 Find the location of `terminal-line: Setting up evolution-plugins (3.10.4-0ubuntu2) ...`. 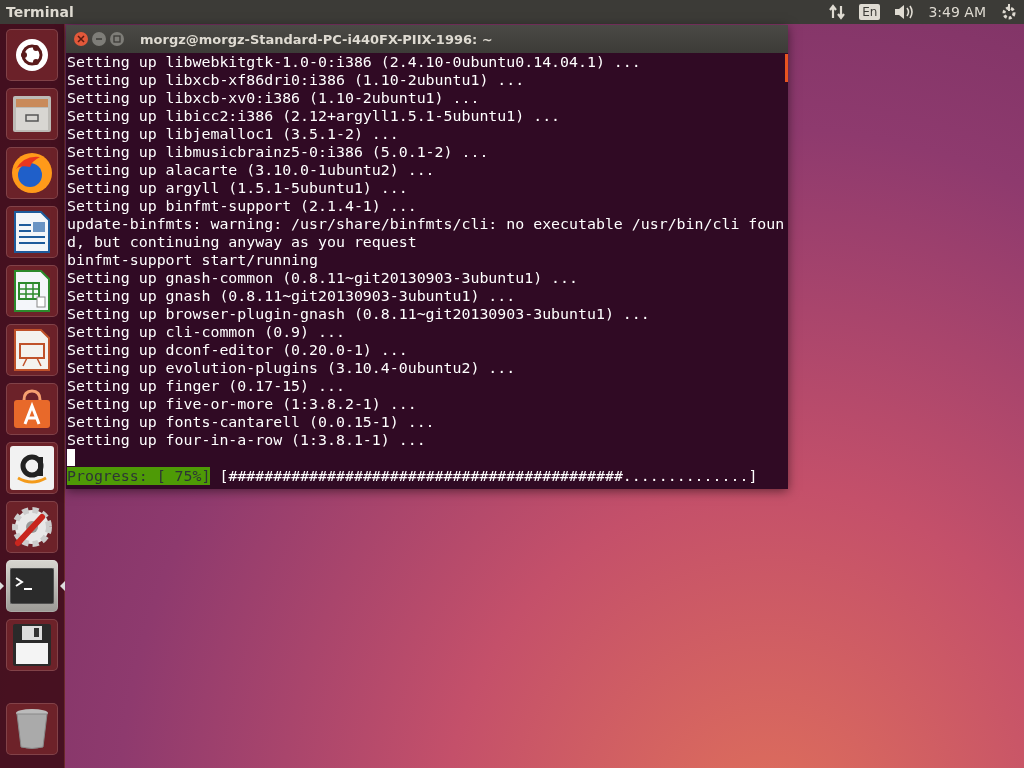

terminal-line: Setting up evolution-plugins (3.10.4-0ubuntu2) ... is located at coordinates (292, 368).